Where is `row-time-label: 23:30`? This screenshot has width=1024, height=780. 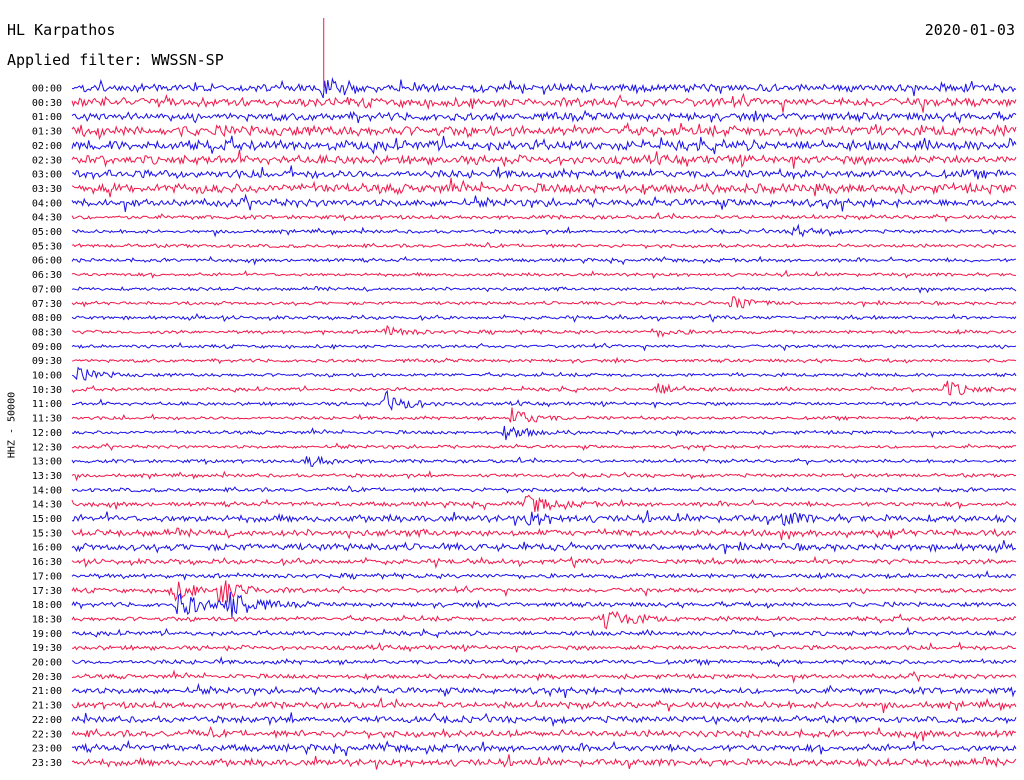
row-time-label: 23:30 is located at coordinates (47, 763).